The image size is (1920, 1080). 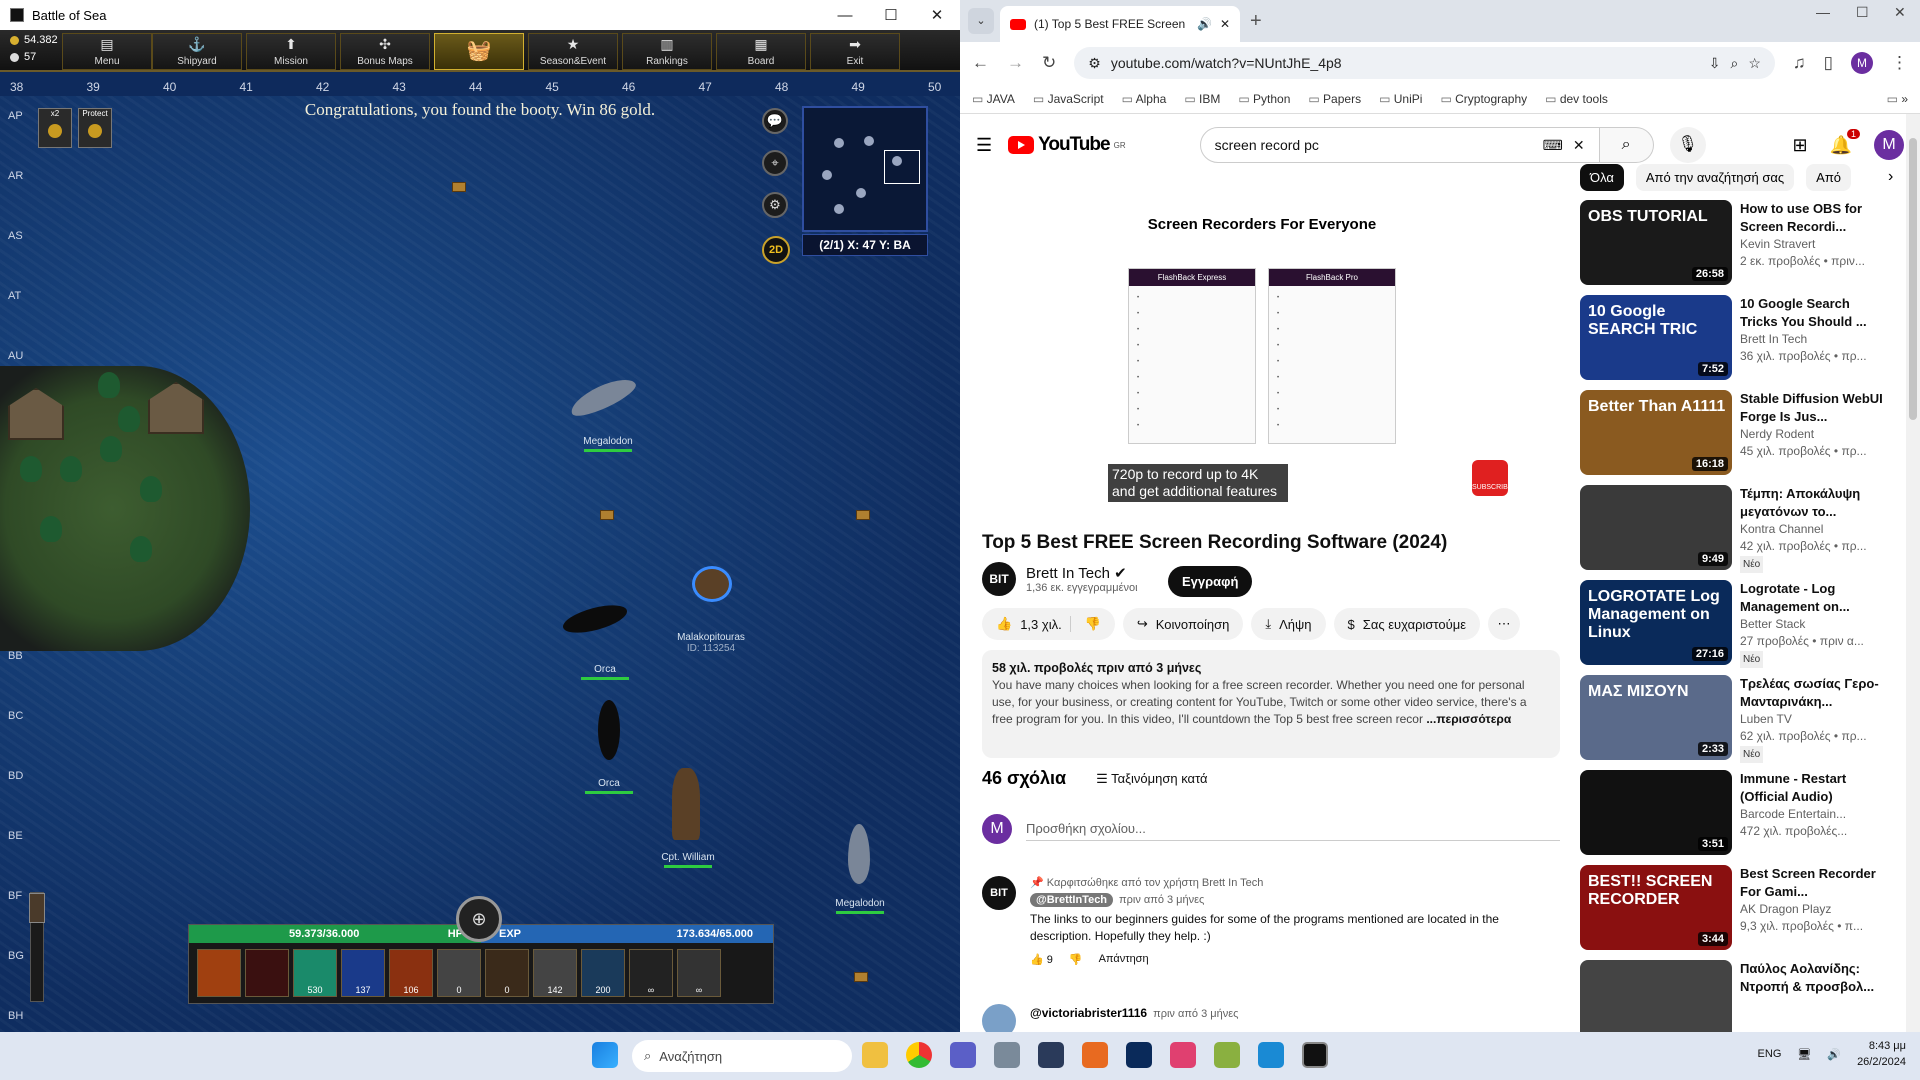 I want to click on bookmark-folder: Alpha, so click(x=1144, y=99).